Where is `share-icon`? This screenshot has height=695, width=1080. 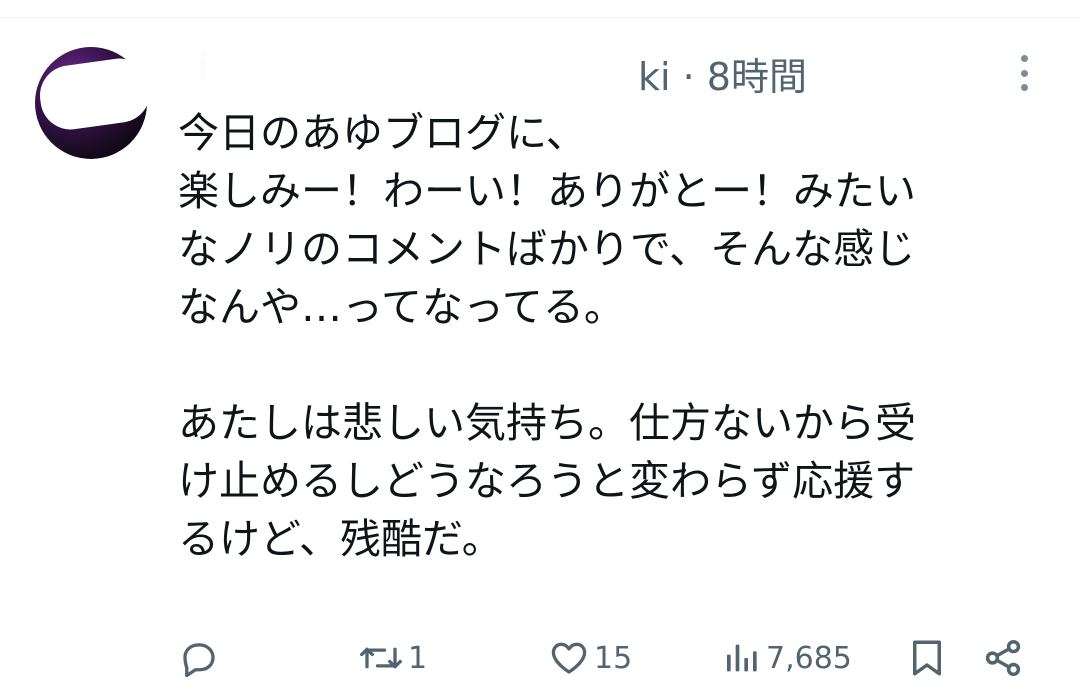 share-icon is located at coordinates (1003, 658).